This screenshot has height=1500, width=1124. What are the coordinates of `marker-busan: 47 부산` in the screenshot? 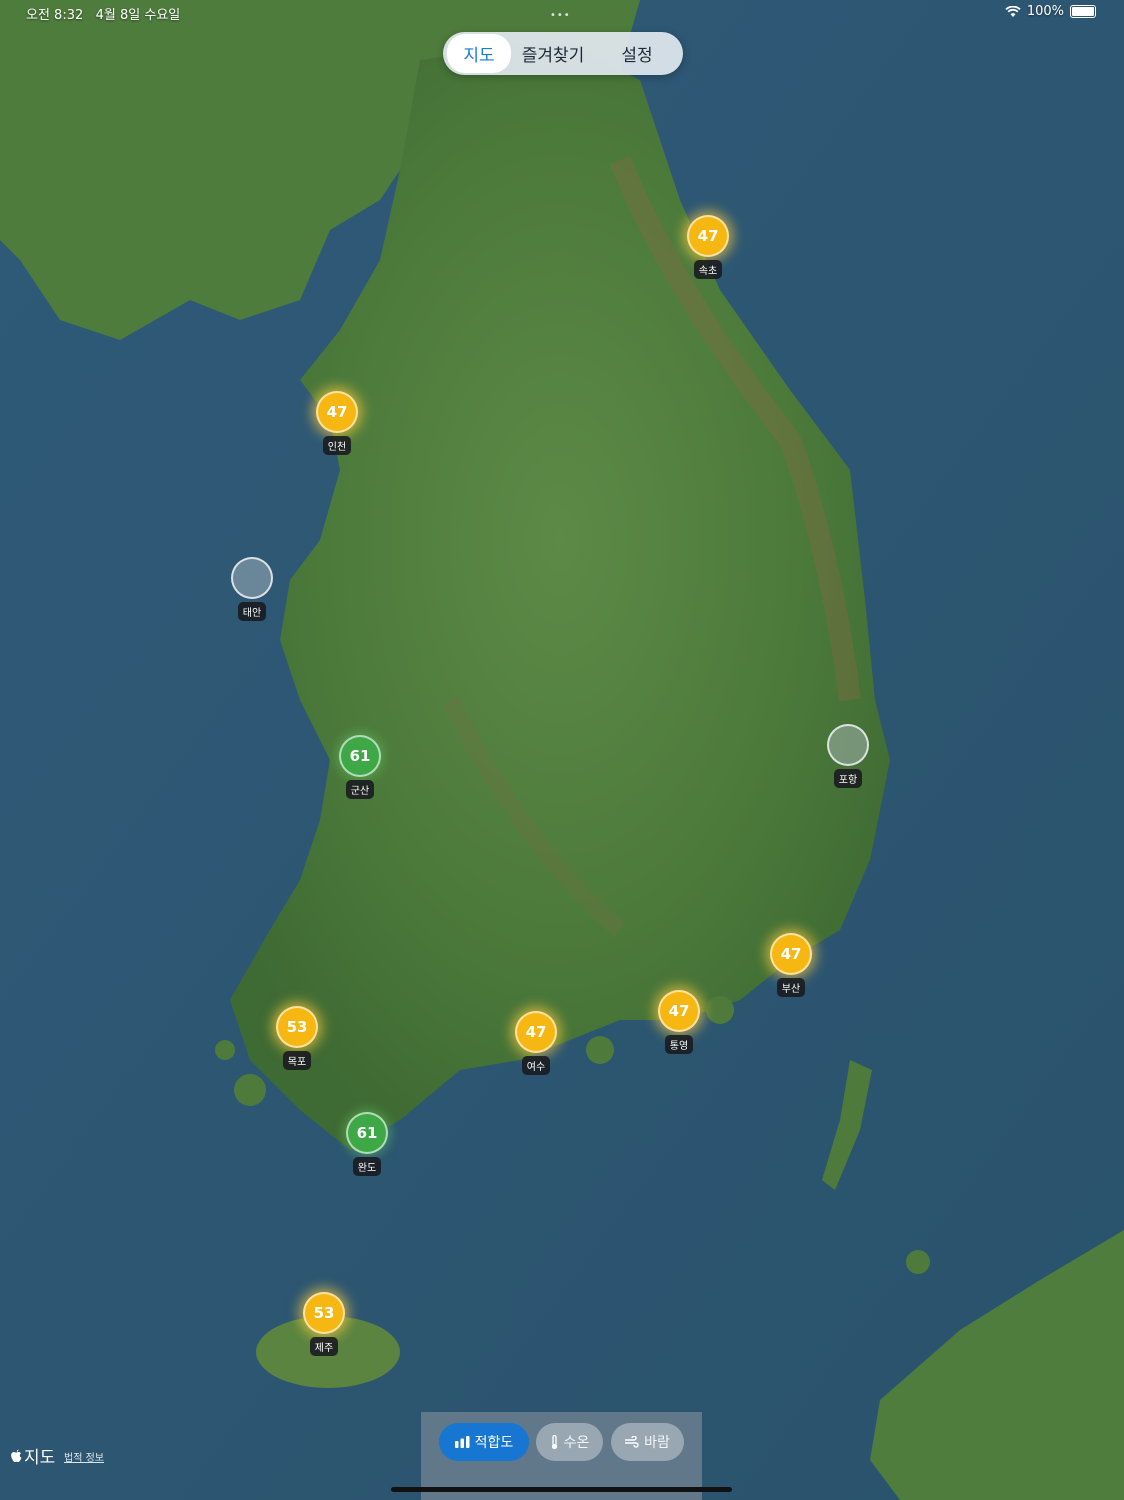 It's located at (791, 965).